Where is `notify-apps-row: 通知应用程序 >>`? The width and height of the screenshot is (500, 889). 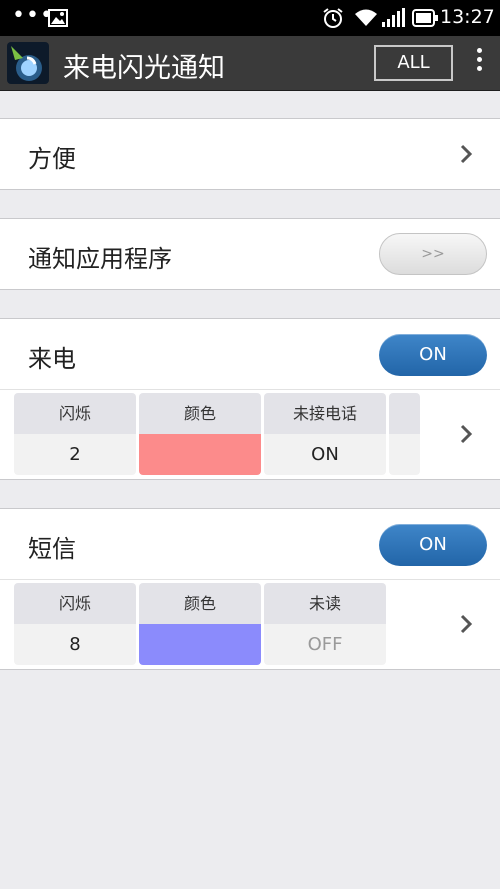
notify-apps-row: 通知应用程序 >> is located at coordinates (250, 254).